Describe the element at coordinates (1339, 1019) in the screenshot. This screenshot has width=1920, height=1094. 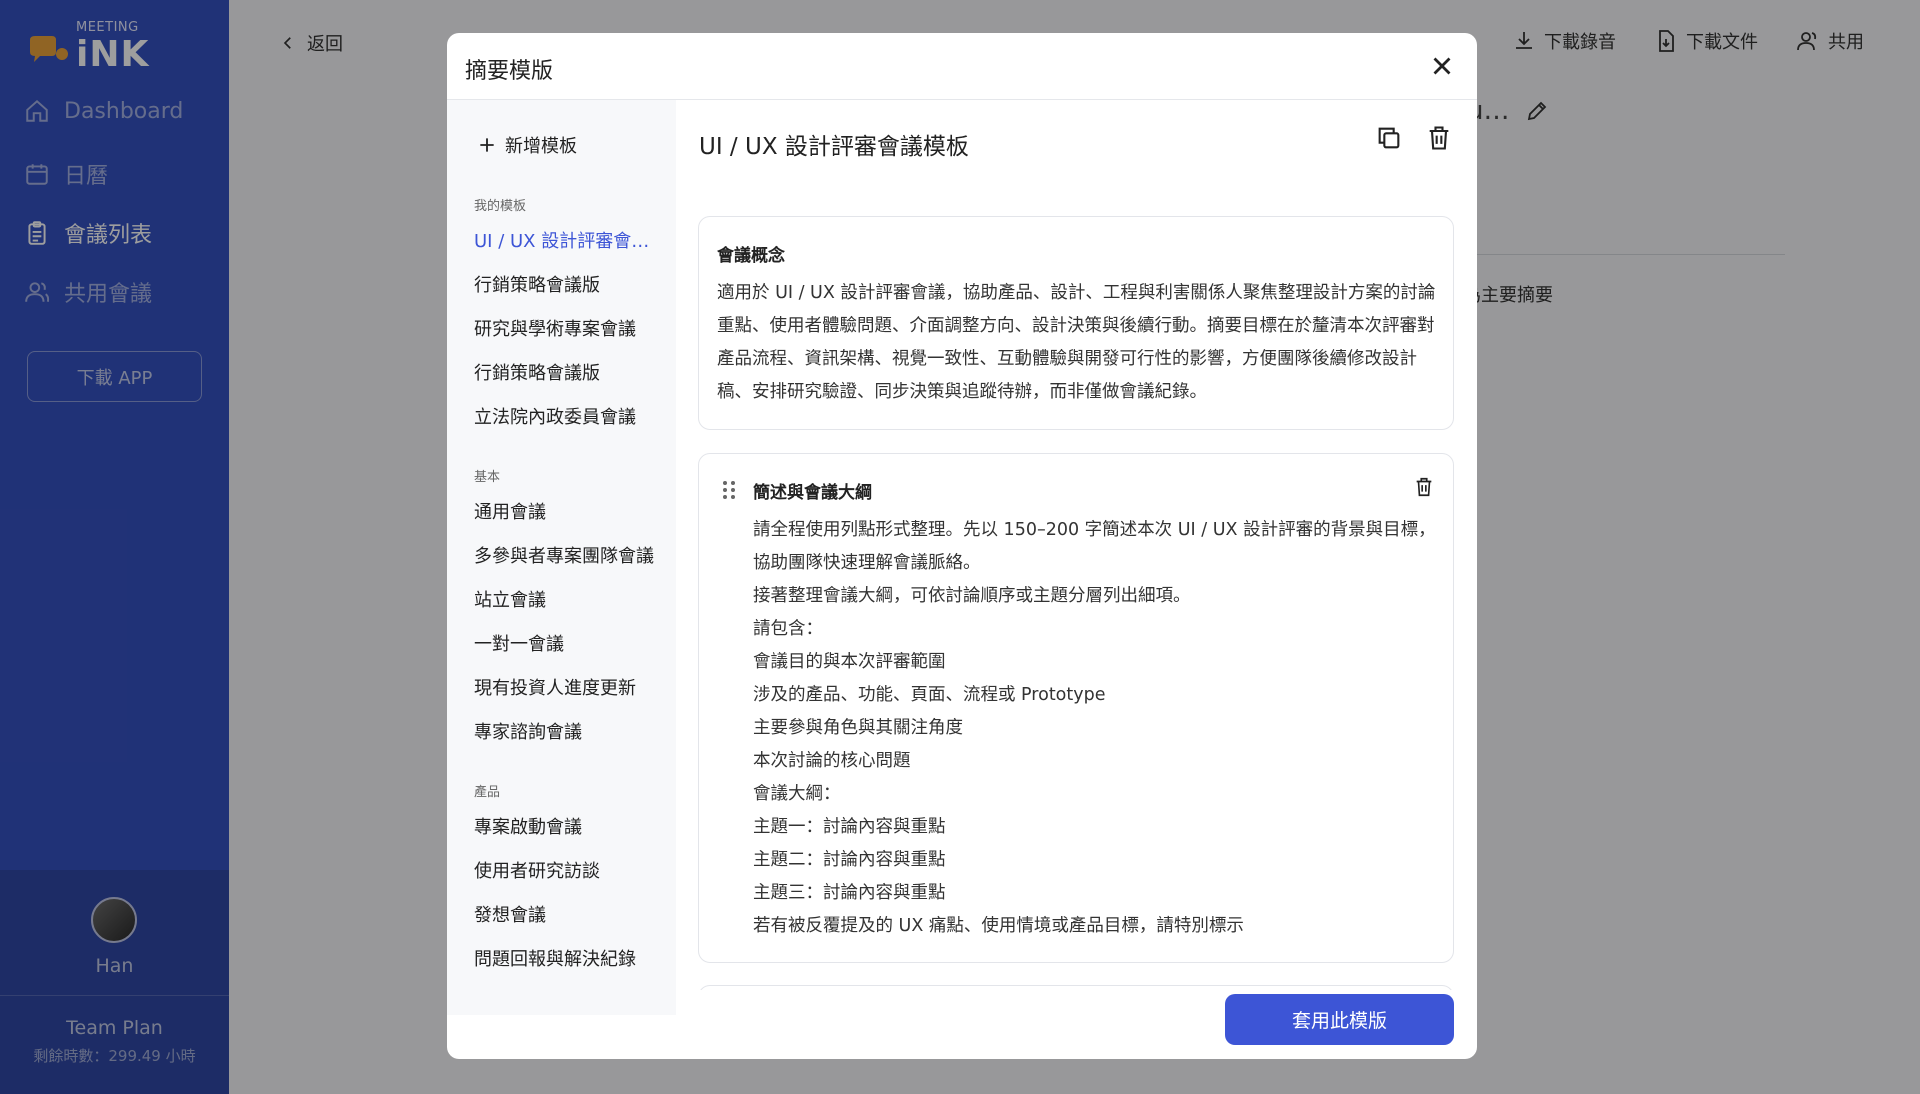
I see `apply-template-button: 套用此模版` at that location.